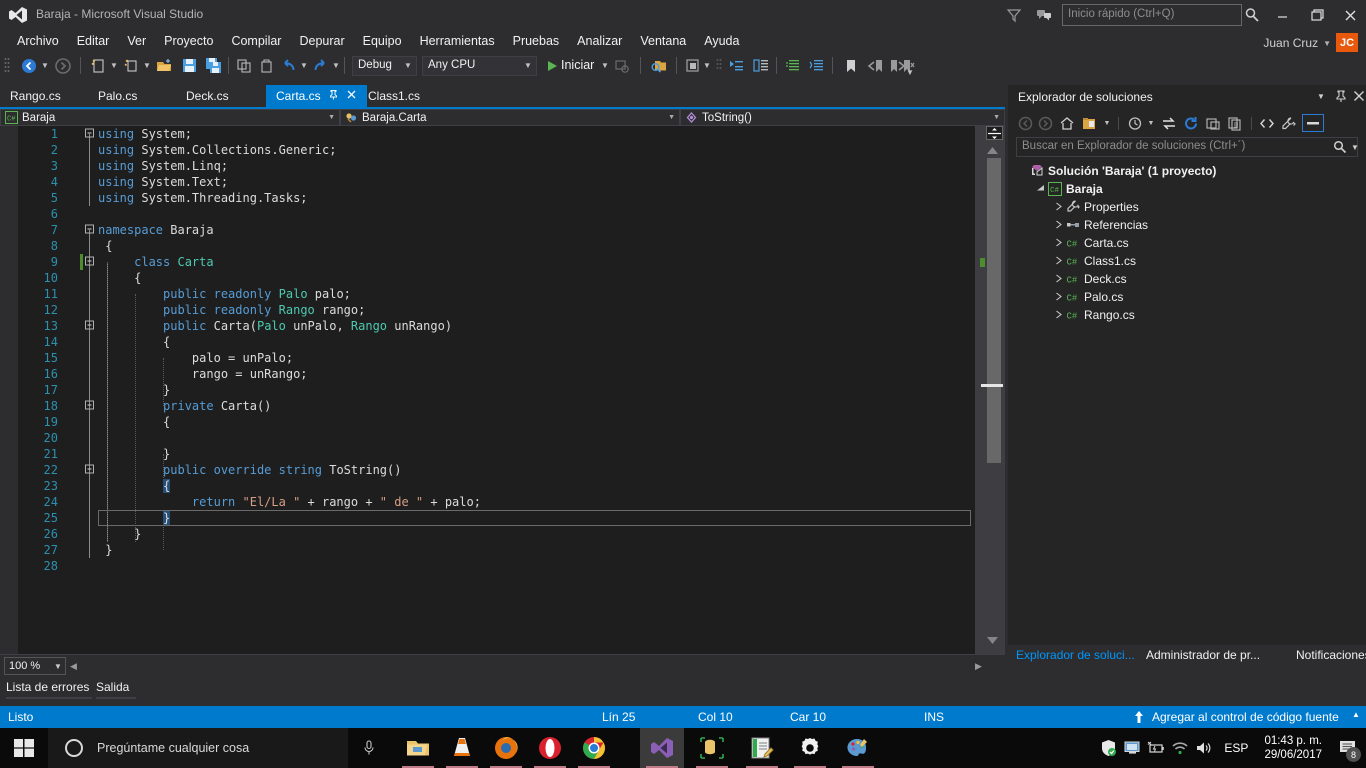 This screenshot has height=768, width=1366. I want to click on menu-item-ayuda: Ayuda, so click(721, 41).